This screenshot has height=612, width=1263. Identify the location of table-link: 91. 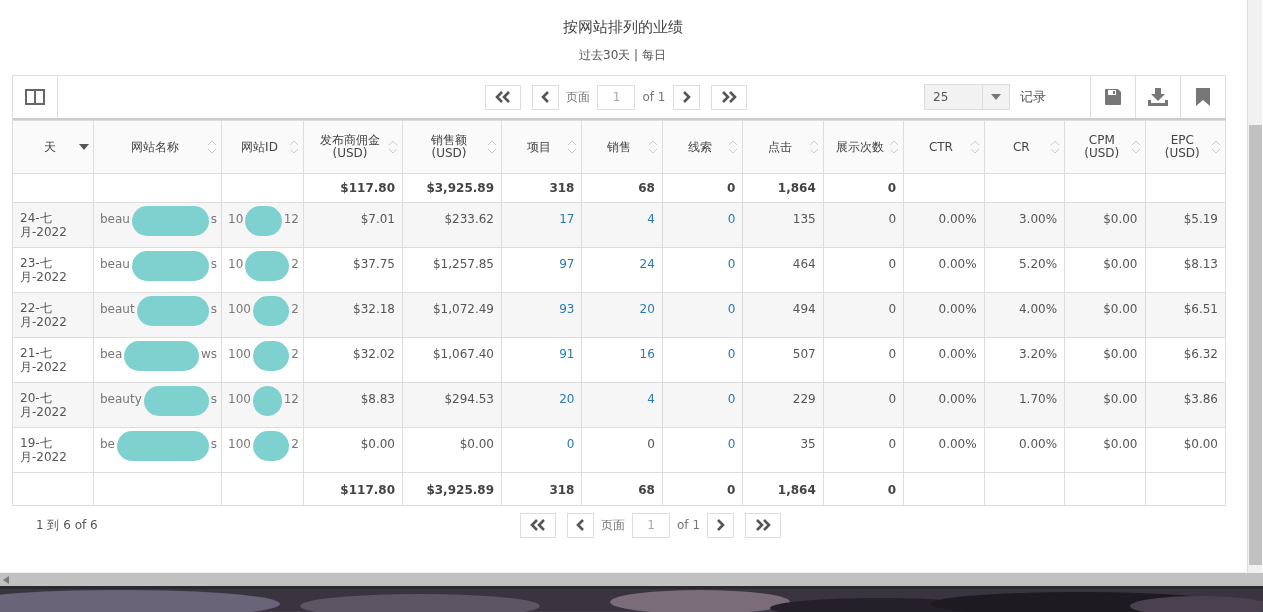
(567, 354).